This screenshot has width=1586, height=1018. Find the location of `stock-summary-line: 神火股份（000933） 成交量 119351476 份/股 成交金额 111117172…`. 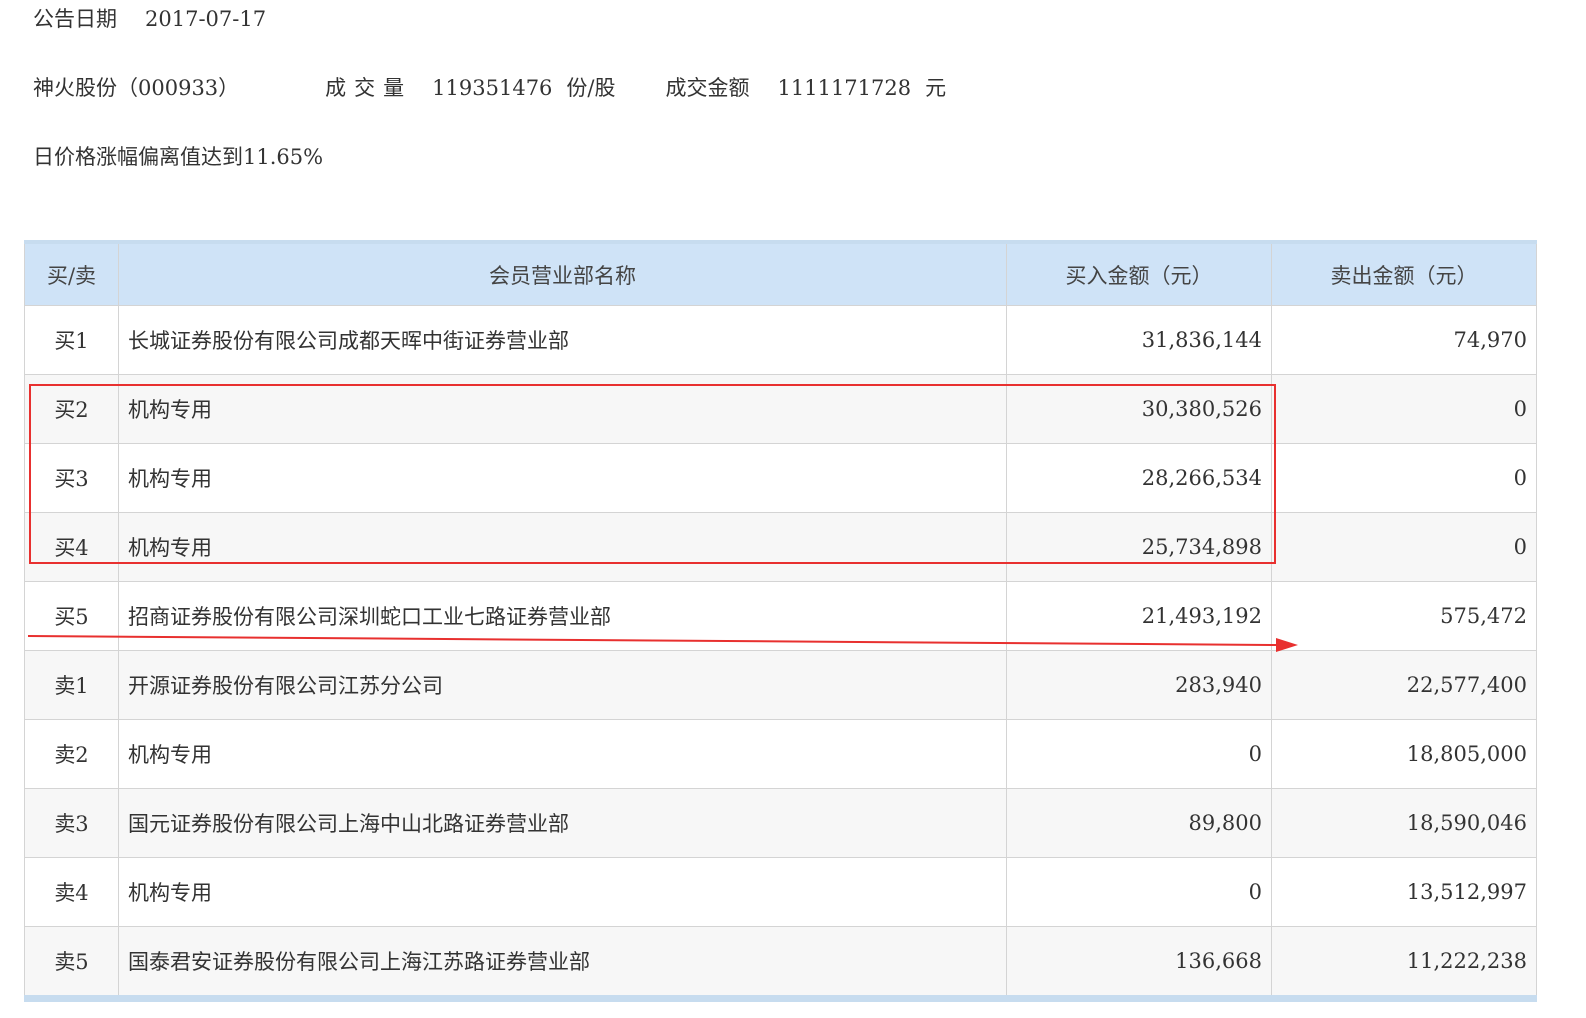

stock-summary-line: 神火股份（000933） 成交量 119351476 份/股 成交金额 111117172… is located at coordinates (489, 88).